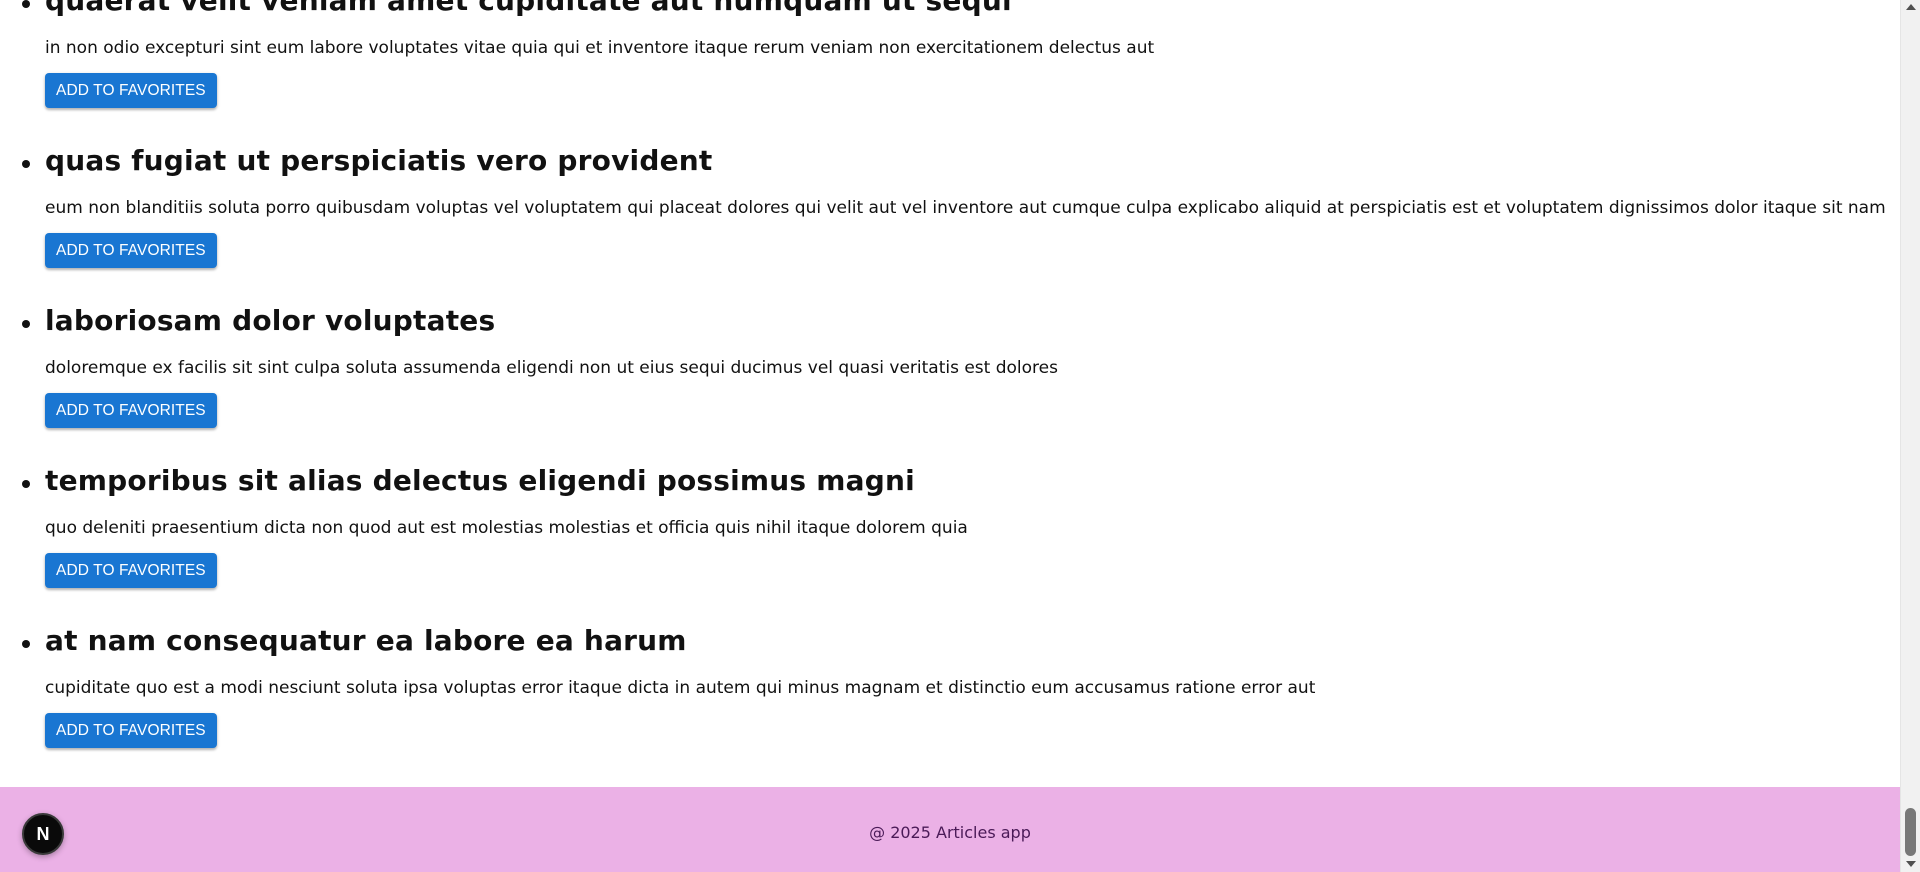  What do you see at coordinates (1910, 832) in the screenshot?
I see `scrollbar-thumb` at bounding box center [1910, 832].